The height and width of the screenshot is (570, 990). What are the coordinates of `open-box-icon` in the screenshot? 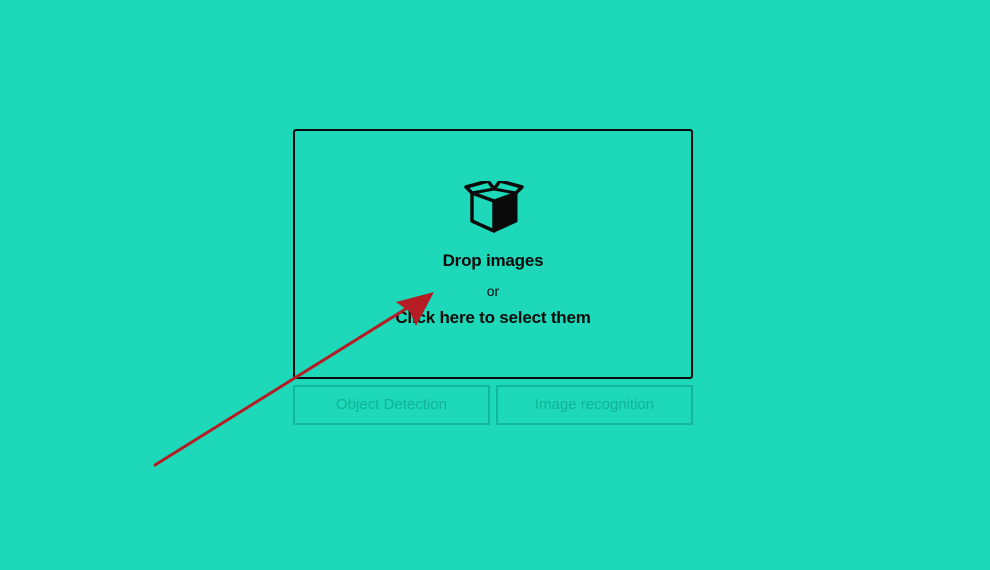 It's located at (494, 207).